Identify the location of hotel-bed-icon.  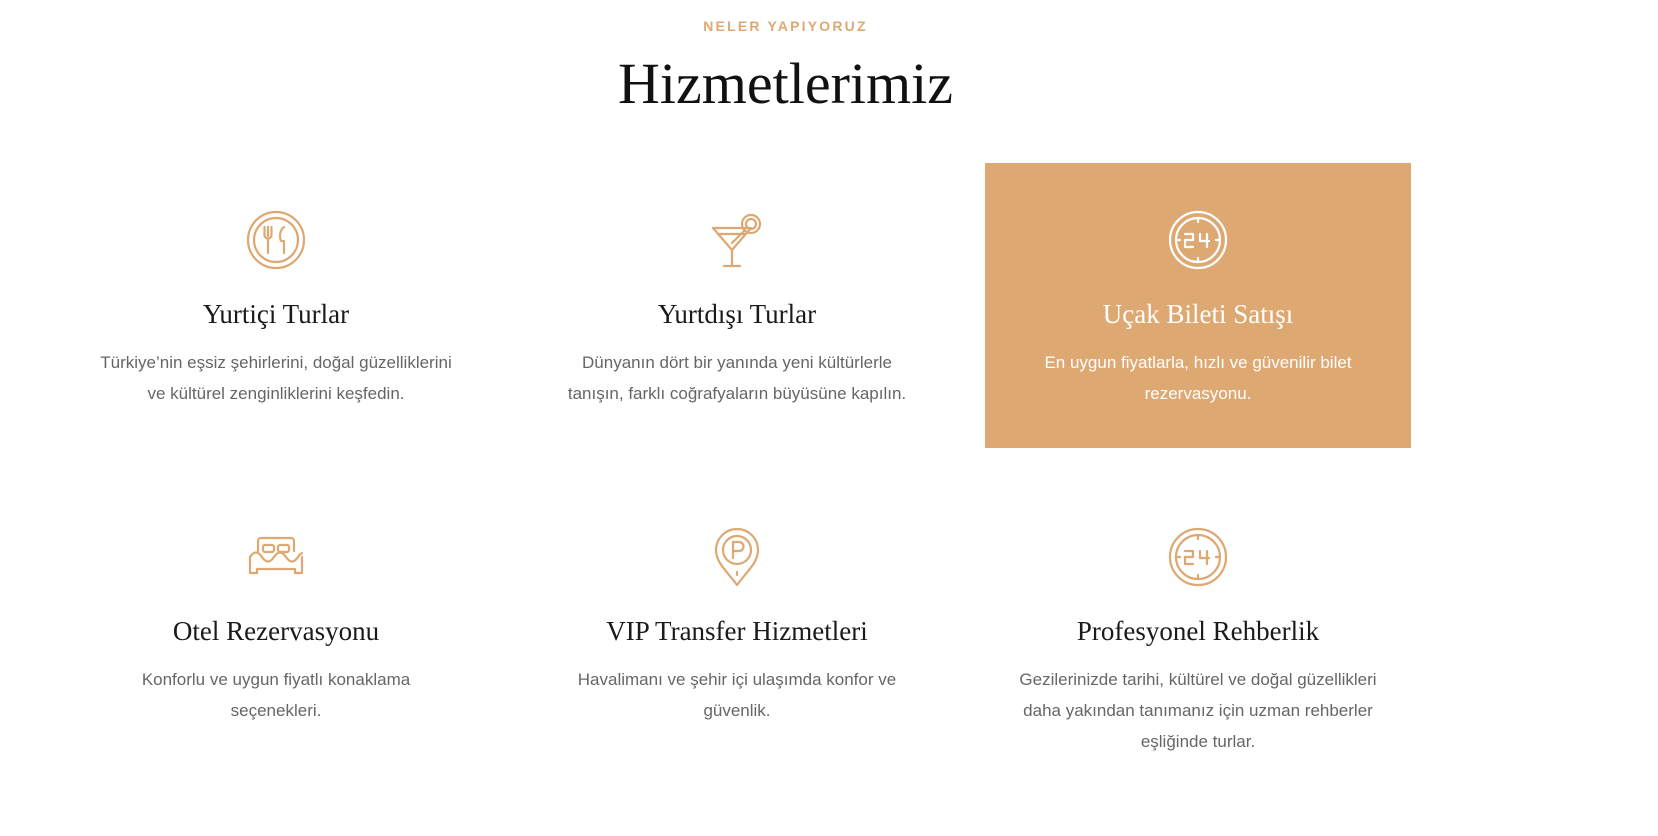
(276, 557).